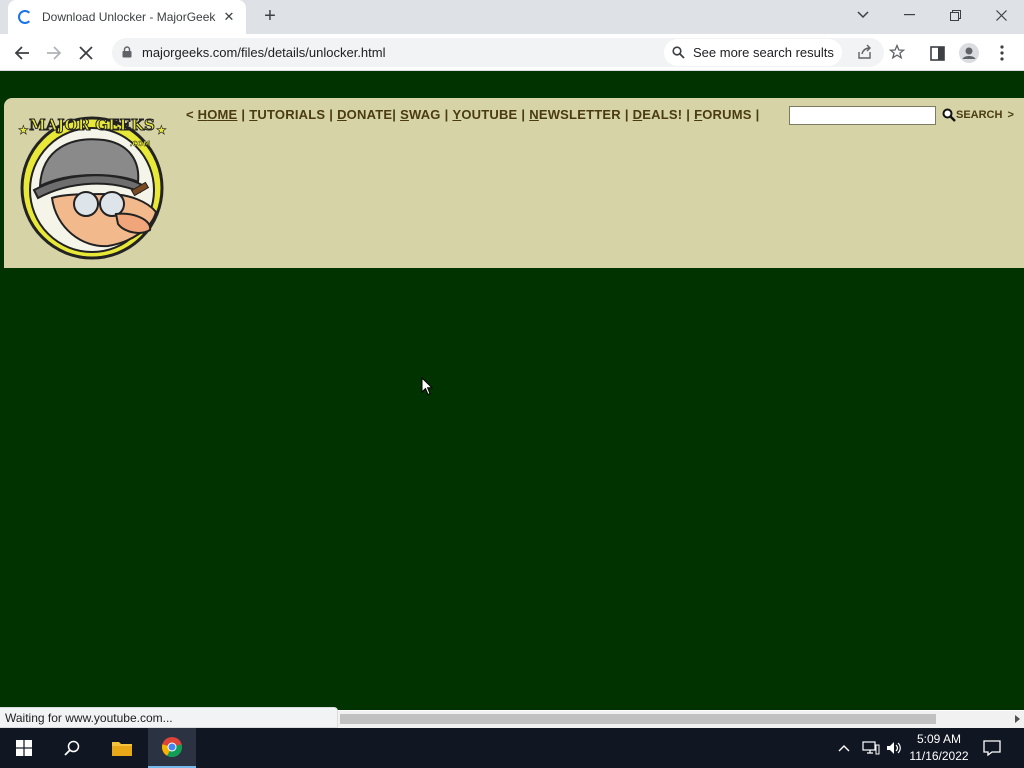 The image size is (1024, 768). Describe the element at coordinates (140, 144) in the screenshot. I see `svg-text: .COM` at that location.